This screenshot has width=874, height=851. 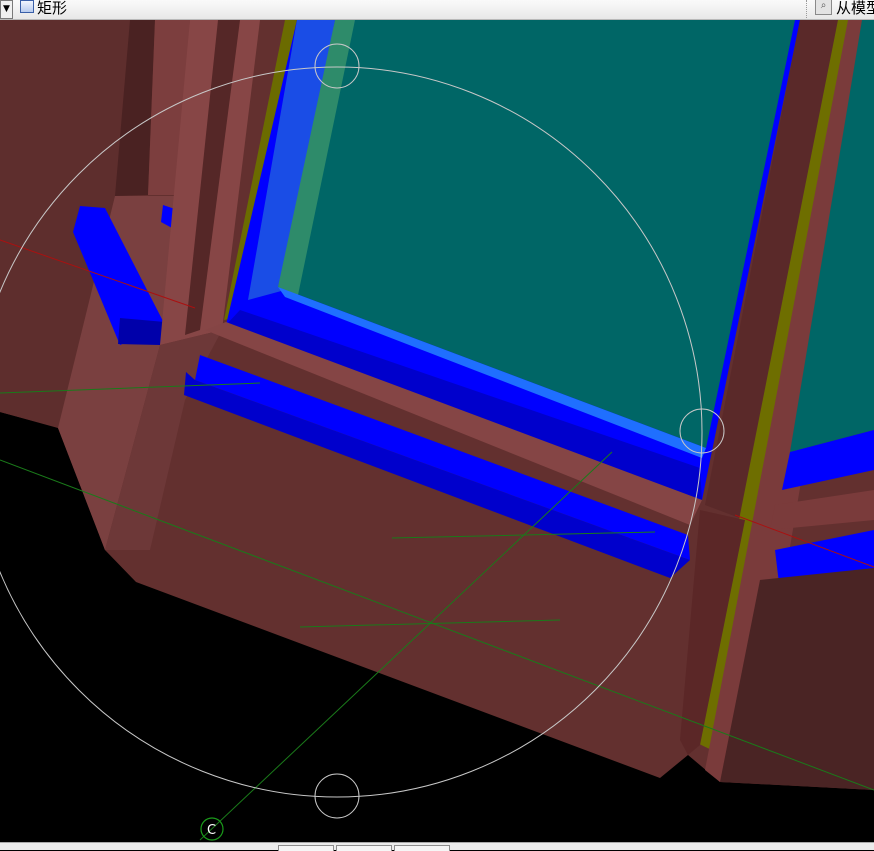 I want to click on toolbar-separator, so click(x=807, y=9).